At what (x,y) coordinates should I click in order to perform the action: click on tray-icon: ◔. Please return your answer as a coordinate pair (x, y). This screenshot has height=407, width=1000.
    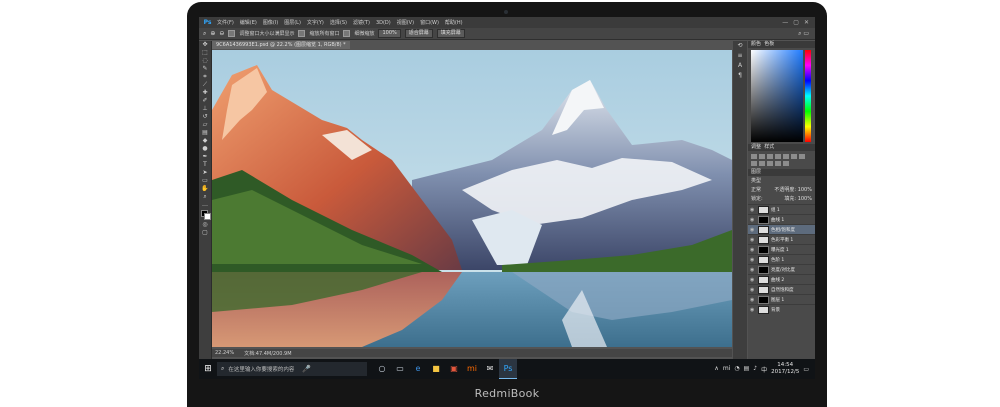
    Looking at the image, I should click on (736, 369).